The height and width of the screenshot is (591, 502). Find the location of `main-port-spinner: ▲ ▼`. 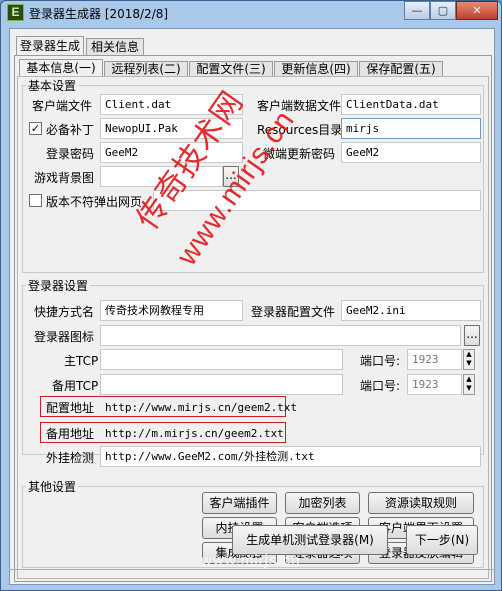

main-port-spinner: ▲ ▼ is located at coordinates (469, 359).